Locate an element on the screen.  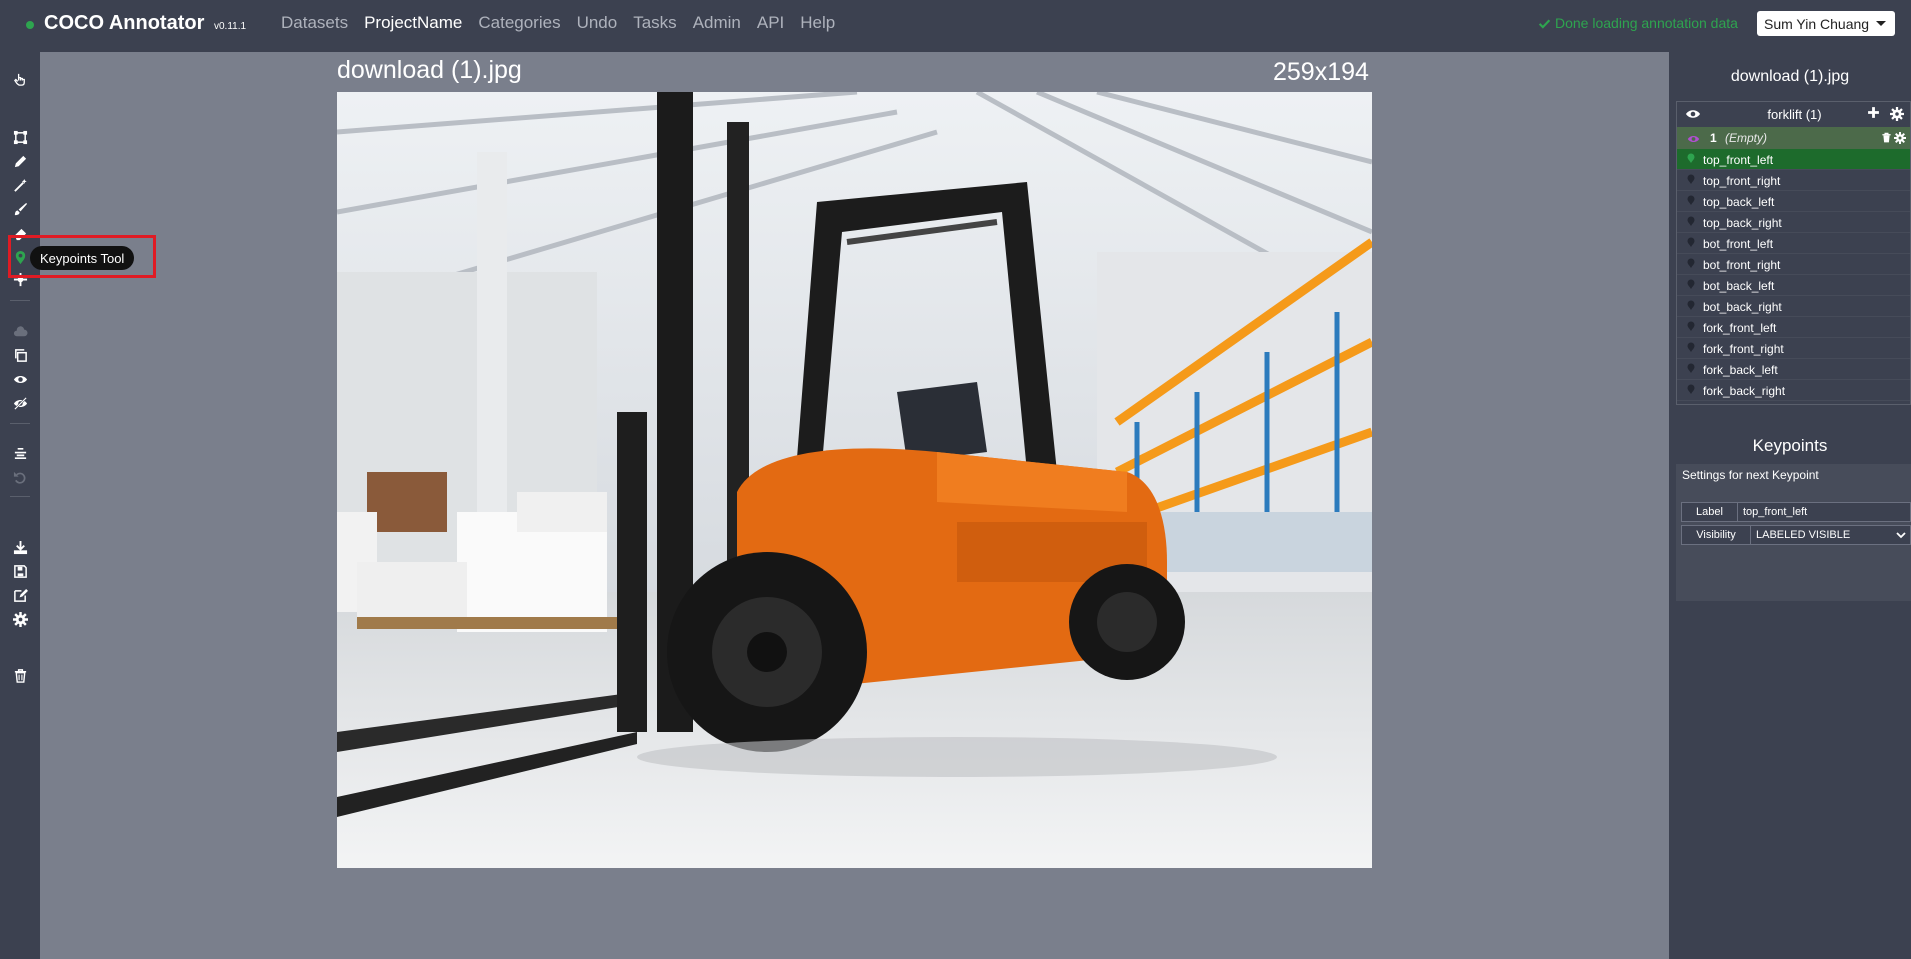
download-icon is located at coordinates (20, 547).